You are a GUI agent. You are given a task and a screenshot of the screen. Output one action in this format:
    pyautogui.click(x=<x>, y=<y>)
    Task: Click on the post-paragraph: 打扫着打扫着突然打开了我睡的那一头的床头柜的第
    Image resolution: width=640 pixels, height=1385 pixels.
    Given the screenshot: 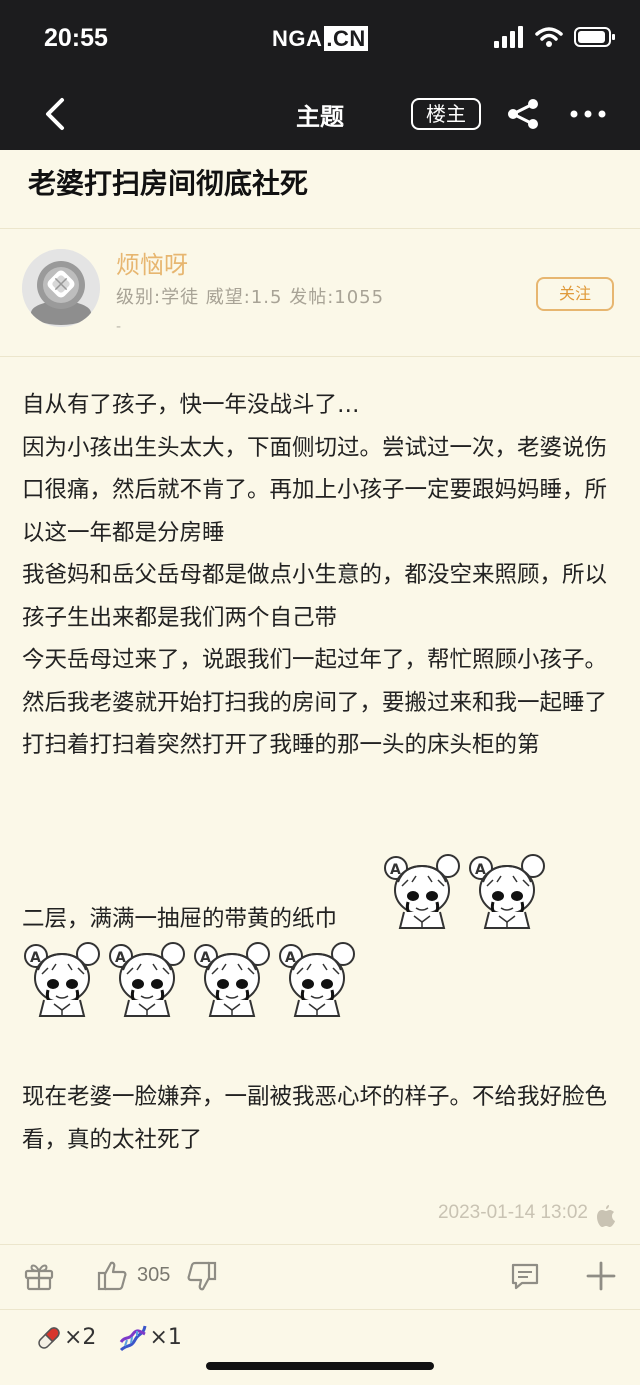 What is the action you would take?
    pyautogui.click(x=281, y=745)
    